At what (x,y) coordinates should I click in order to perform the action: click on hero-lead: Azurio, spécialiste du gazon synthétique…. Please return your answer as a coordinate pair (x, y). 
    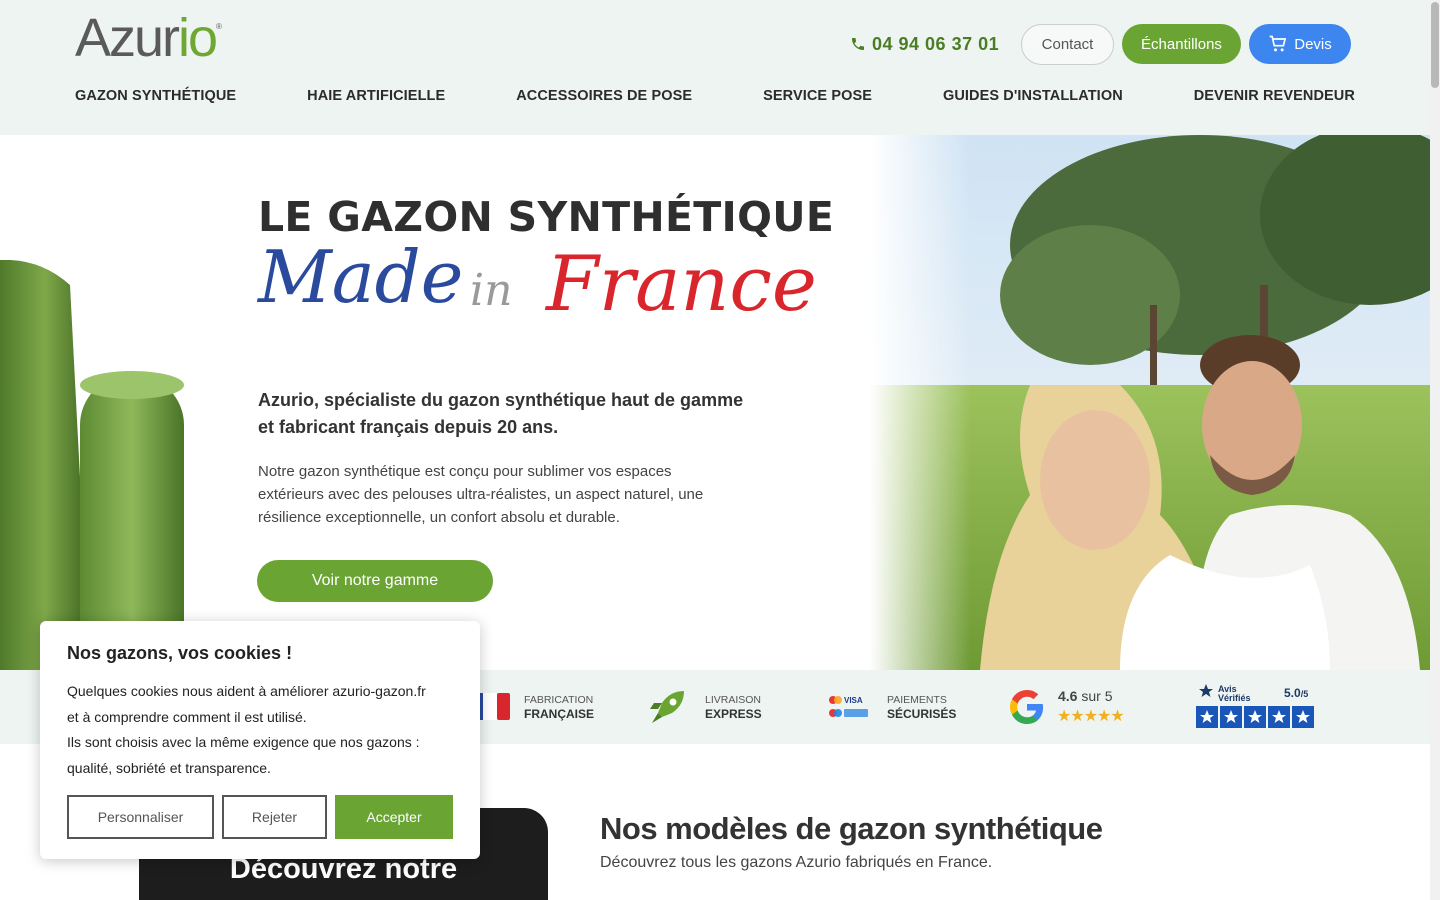
    Looking at the image, I should click on (501, 413).